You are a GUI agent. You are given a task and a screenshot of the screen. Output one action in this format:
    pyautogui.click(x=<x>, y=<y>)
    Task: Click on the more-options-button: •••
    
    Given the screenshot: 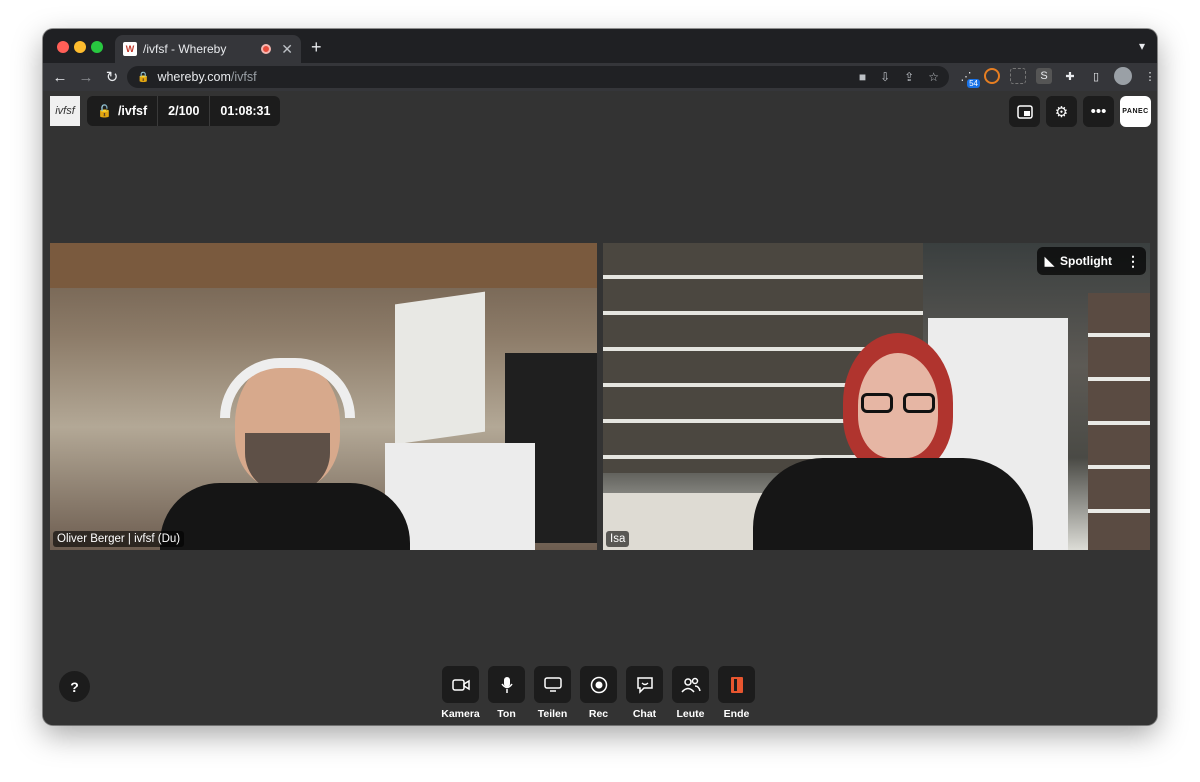 What is the action you would take?
    pyautogui.click(x=1098, y=111)
    